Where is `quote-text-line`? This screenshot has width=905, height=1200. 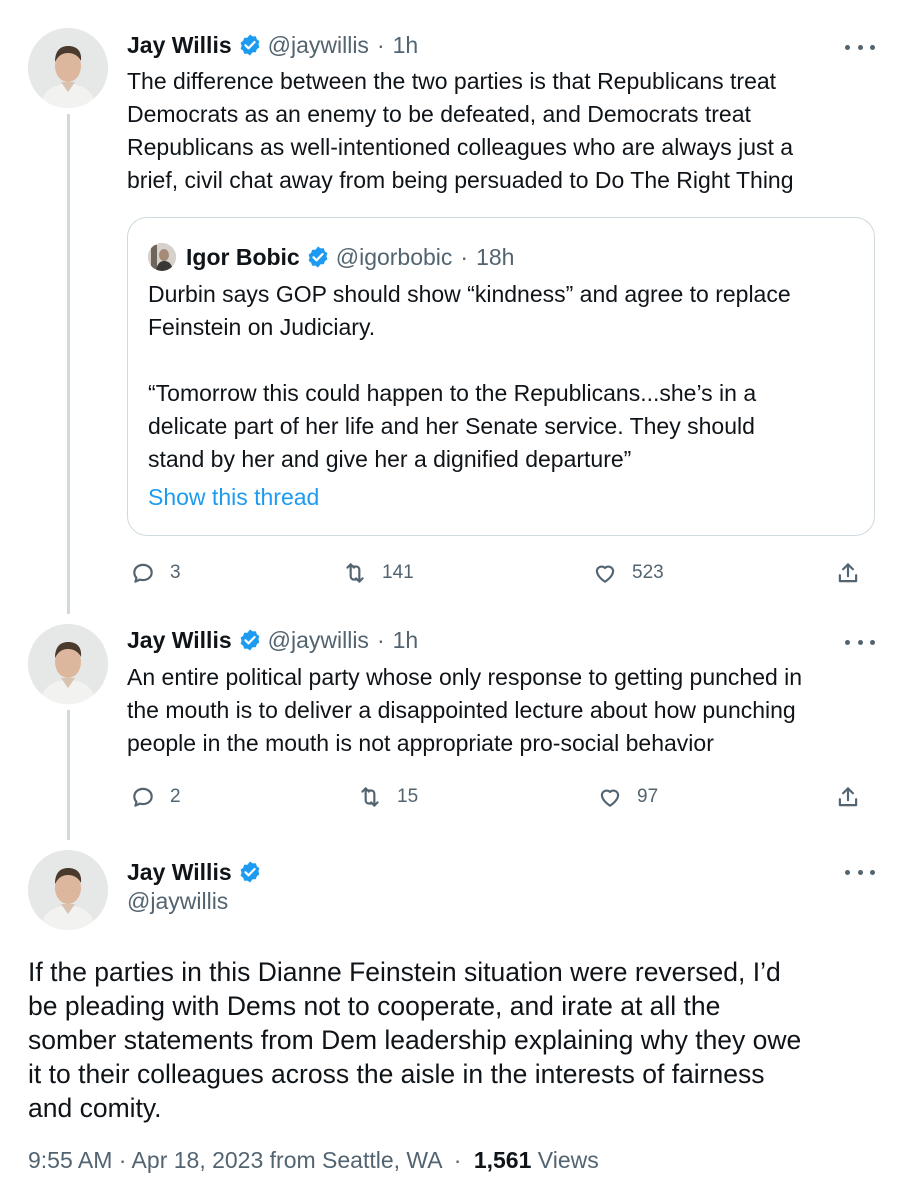
quote-text-line is located at coordinates (503, 360).